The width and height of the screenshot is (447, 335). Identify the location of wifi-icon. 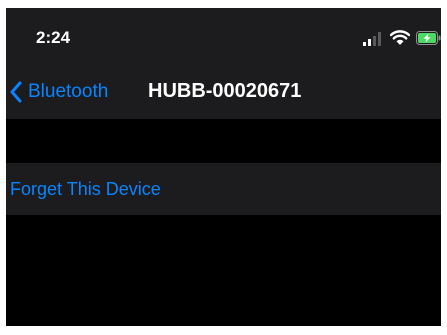
(400, 37).